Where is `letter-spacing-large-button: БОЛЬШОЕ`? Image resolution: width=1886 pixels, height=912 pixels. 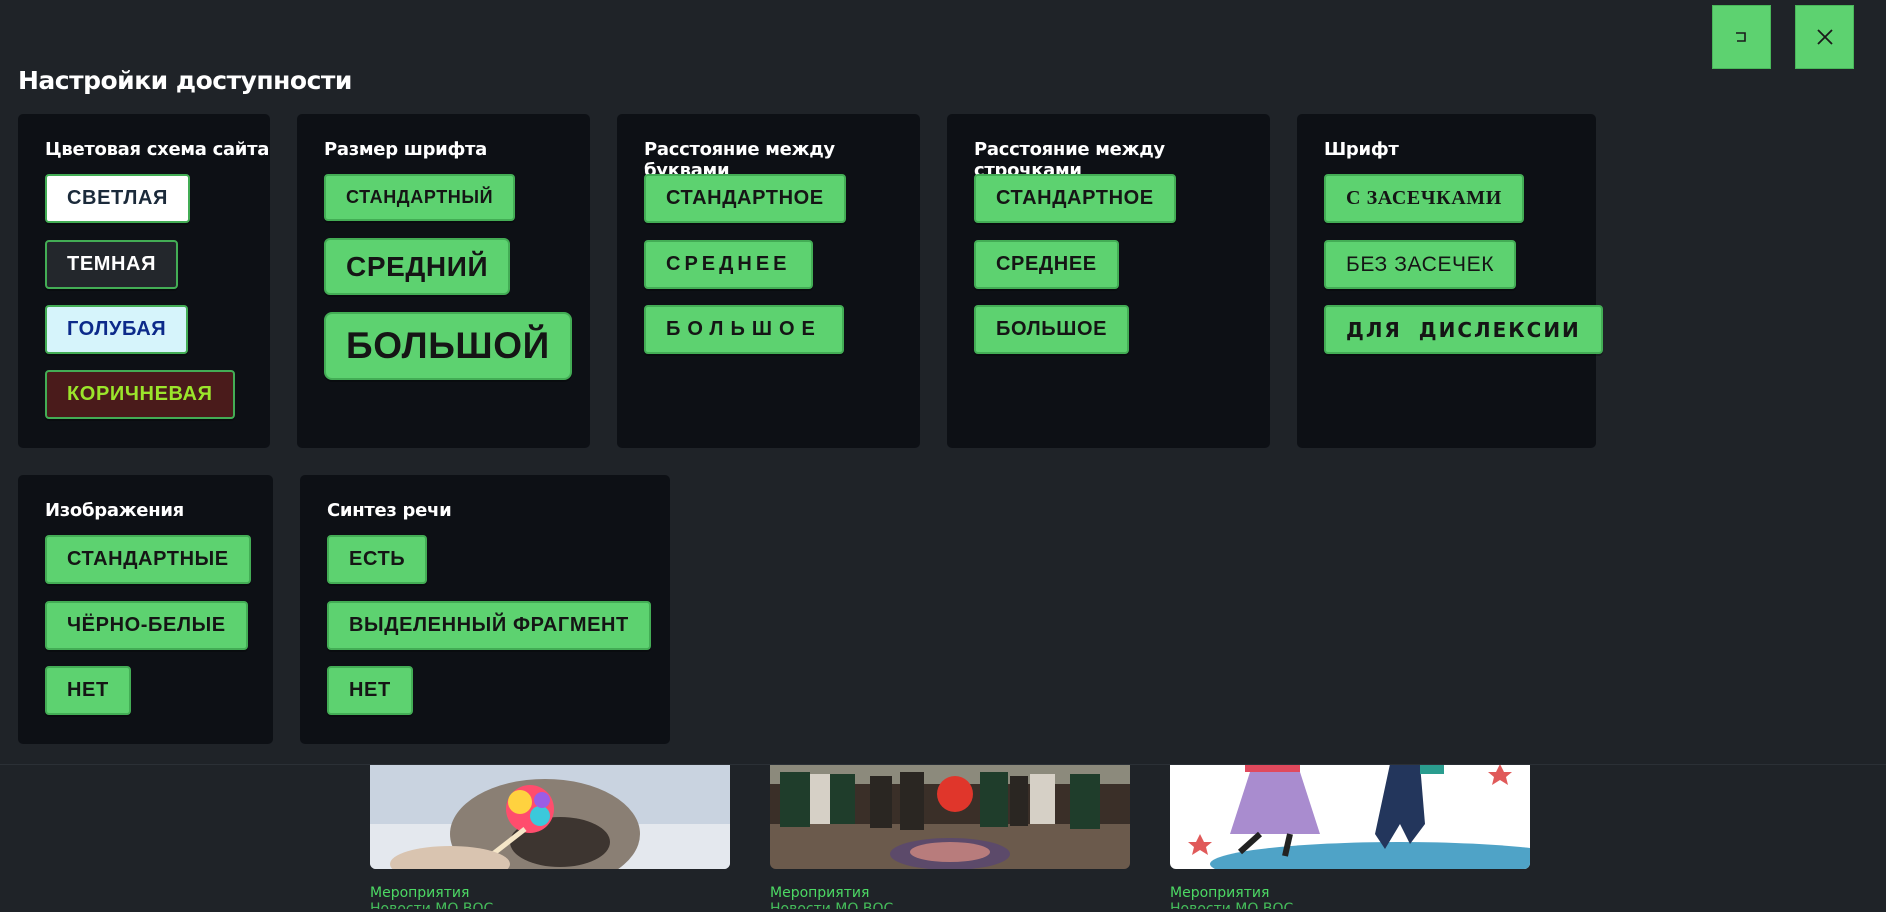 letter-spacing-large-button: БОЛЬШОЕ is located at coordinates (744, 329).